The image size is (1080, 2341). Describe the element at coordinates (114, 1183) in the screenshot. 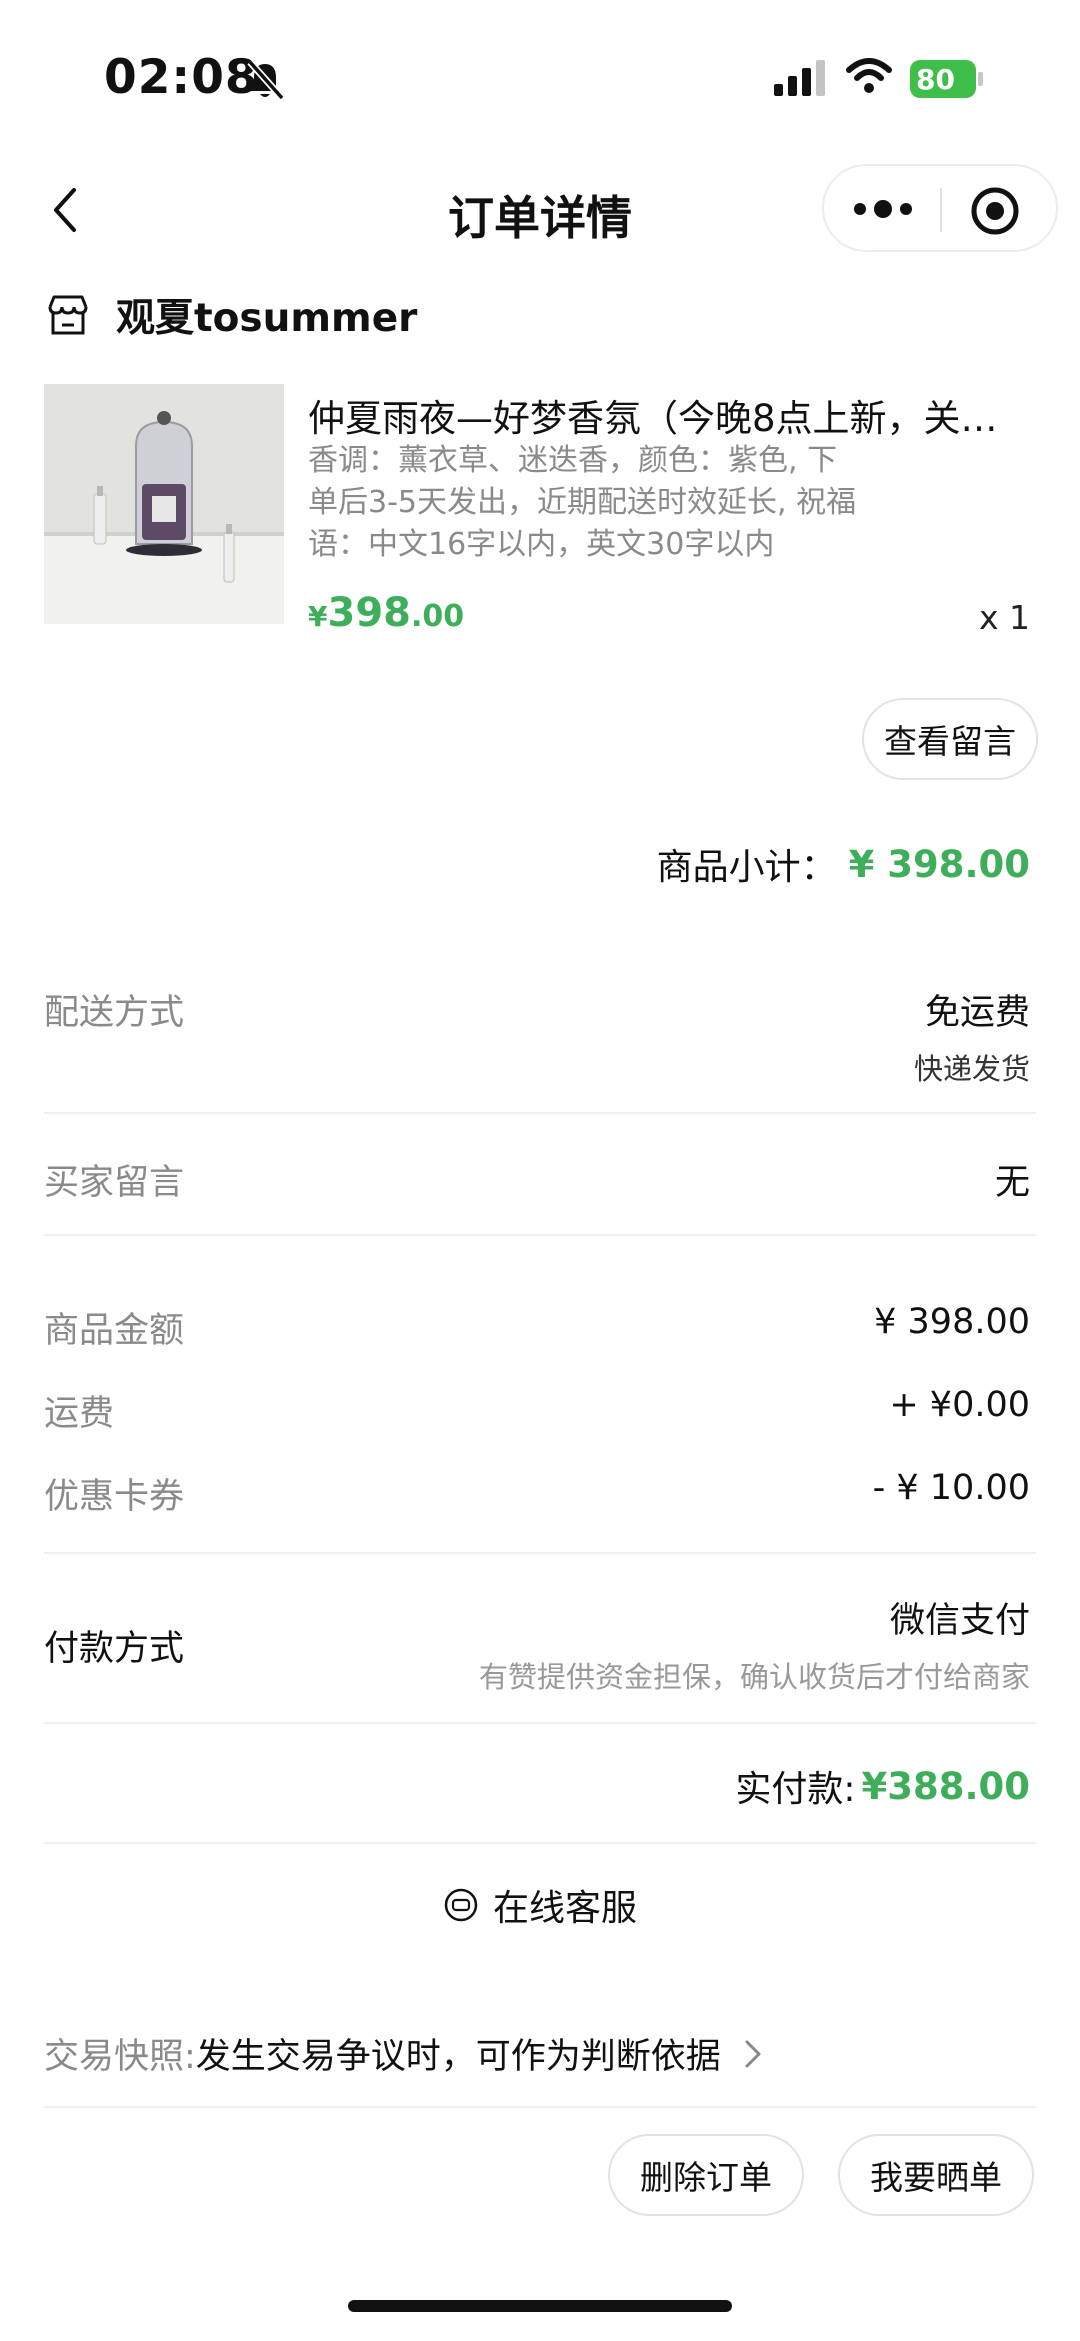

I see `buyer-message-label: 买家留言` at that location.